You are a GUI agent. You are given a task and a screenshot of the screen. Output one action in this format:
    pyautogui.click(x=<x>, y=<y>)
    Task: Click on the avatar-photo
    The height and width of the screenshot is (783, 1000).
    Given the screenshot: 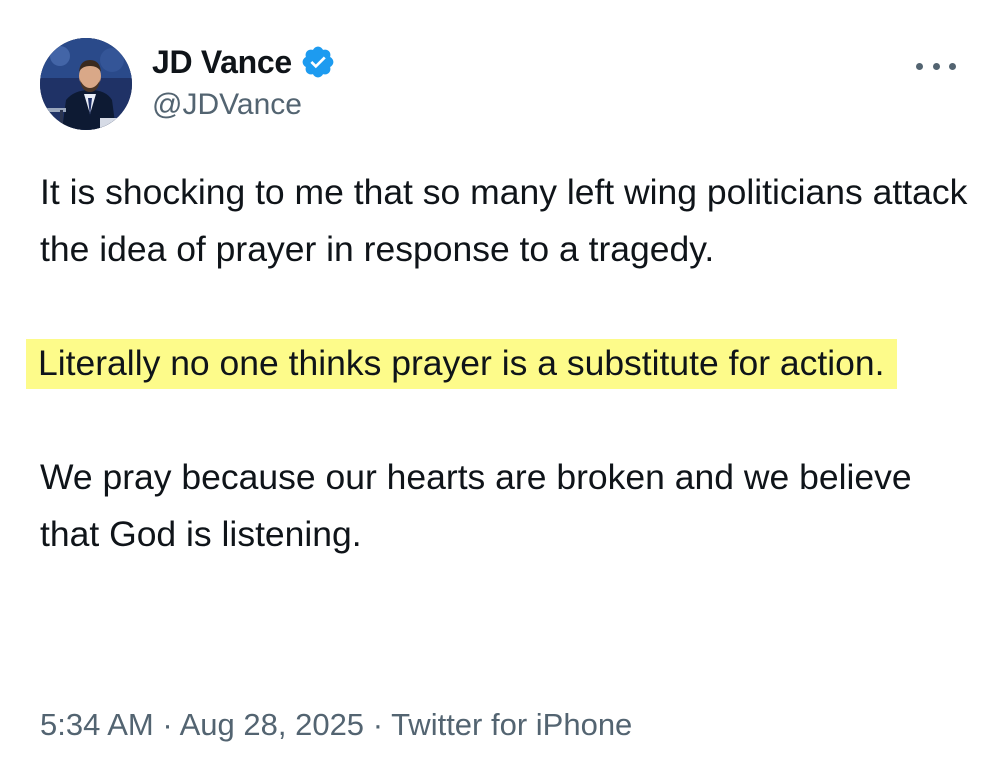 What is the action you would take?
    pyautogui.click(x=86, y=84)
    